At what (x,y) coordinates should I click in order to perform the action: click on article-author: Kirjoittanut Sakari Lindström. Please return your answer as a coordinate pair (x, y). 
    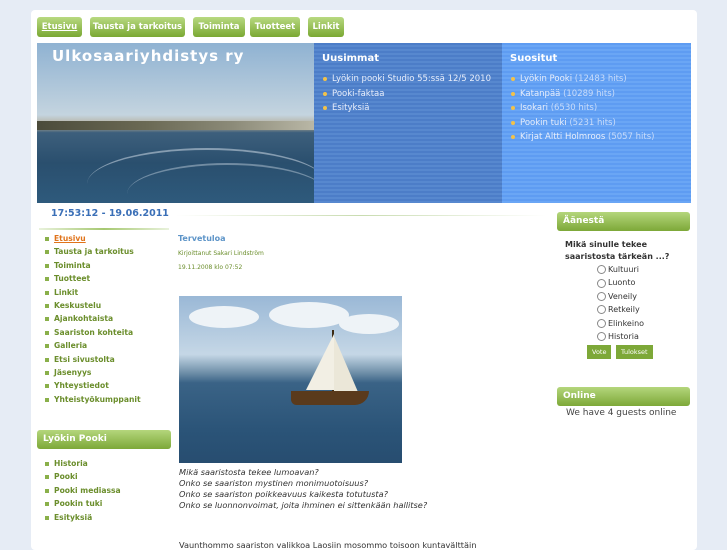
    Looking at the image, I should click on (221, 253).